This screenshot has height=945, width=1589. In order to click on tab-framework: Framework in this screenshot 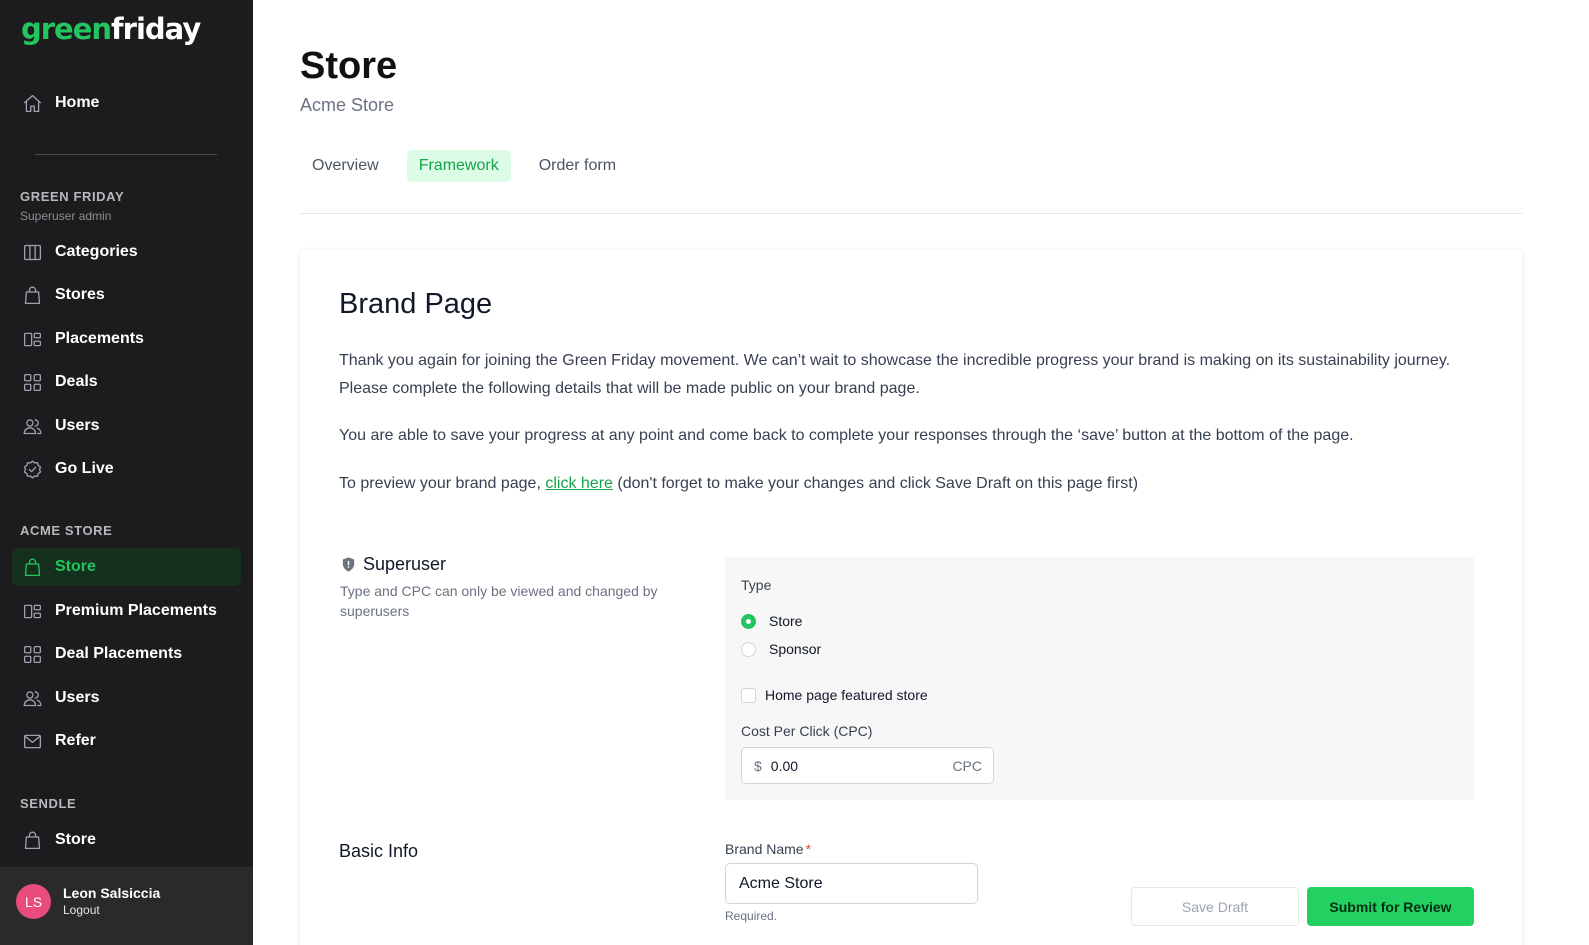, I will do `click(458, 166)`.